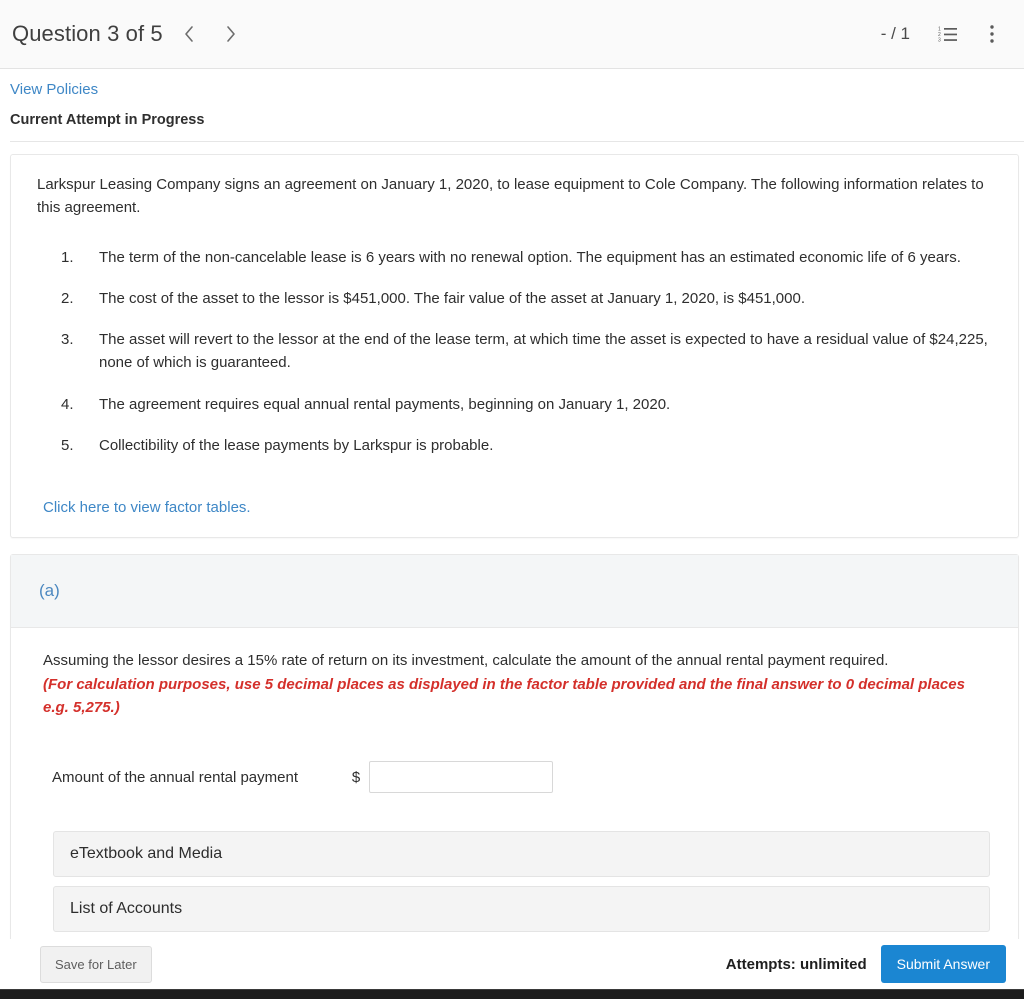  What do you see at coordinates (948, 34) in the screenshot?
I see `numbered-list-icon: 1 2 3` at bounding box center [948, 34].